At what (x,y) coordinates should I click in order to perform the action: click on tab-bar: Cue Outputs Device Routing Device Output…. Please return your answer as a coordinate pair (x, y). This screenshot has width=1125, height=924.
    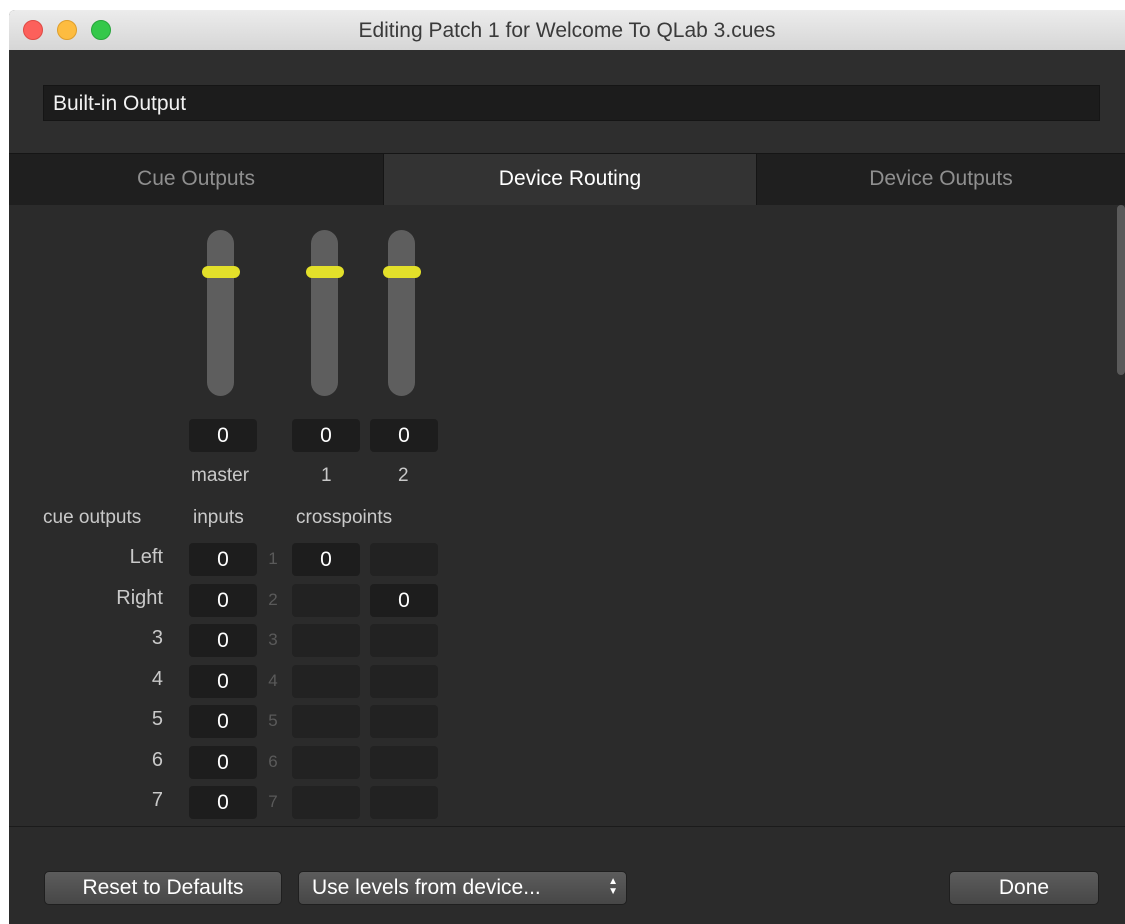
    Looking at the image, I should click on (567, 179).